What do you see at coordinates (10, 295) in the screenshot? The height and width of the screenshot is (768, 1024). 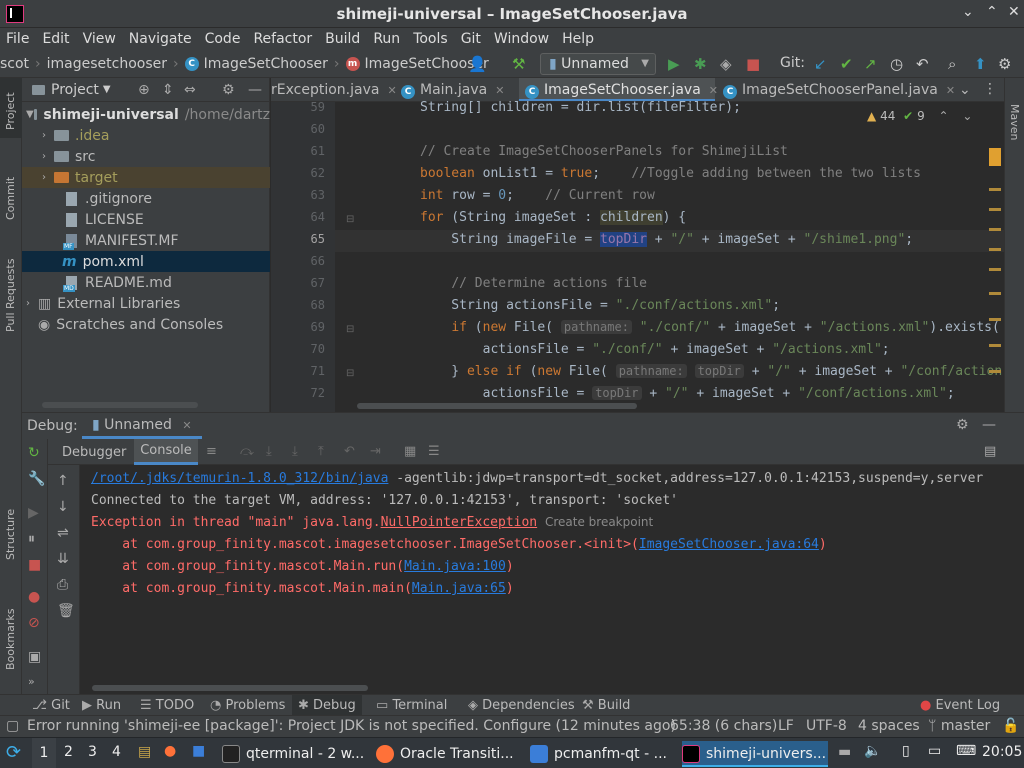 I see `pull-requests-tool-tab: Pull Requests` at bounding box center [10, 295].